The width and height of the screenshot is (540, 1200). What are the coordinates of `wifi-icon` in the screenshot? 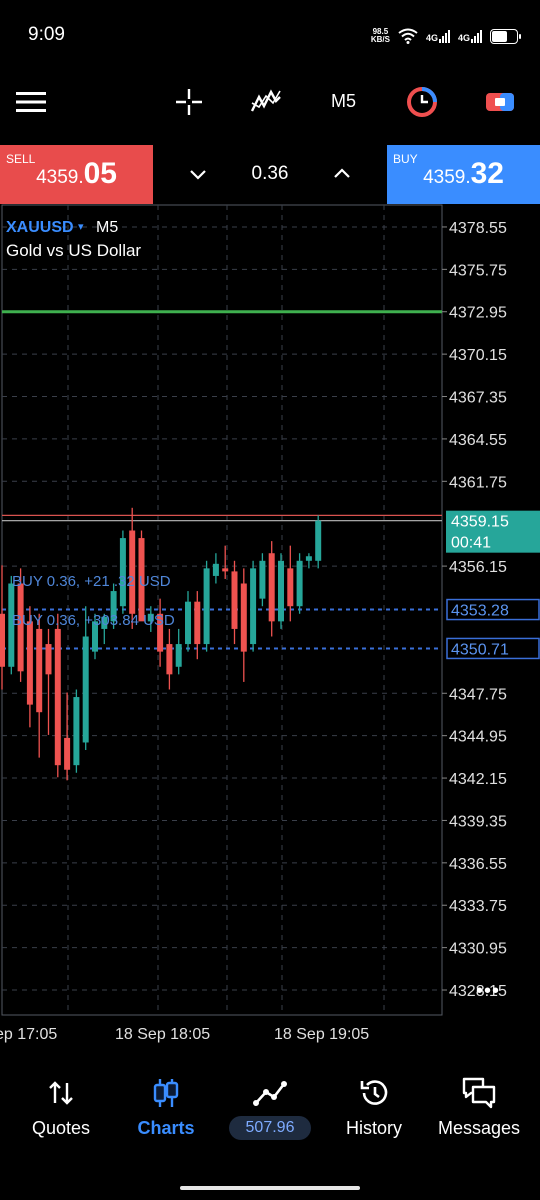 It's located at (408, 36).